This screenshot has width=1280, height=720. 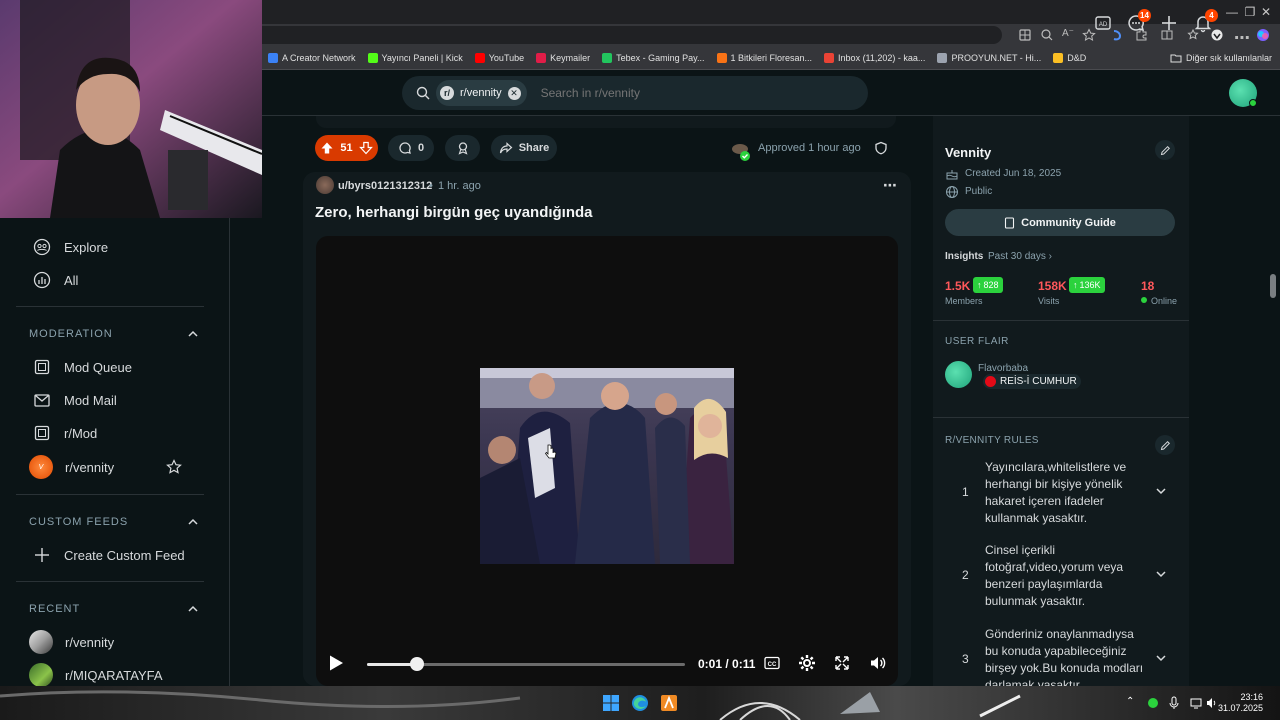 I want to click on video-progress-handle, so click(x=417, y=664).